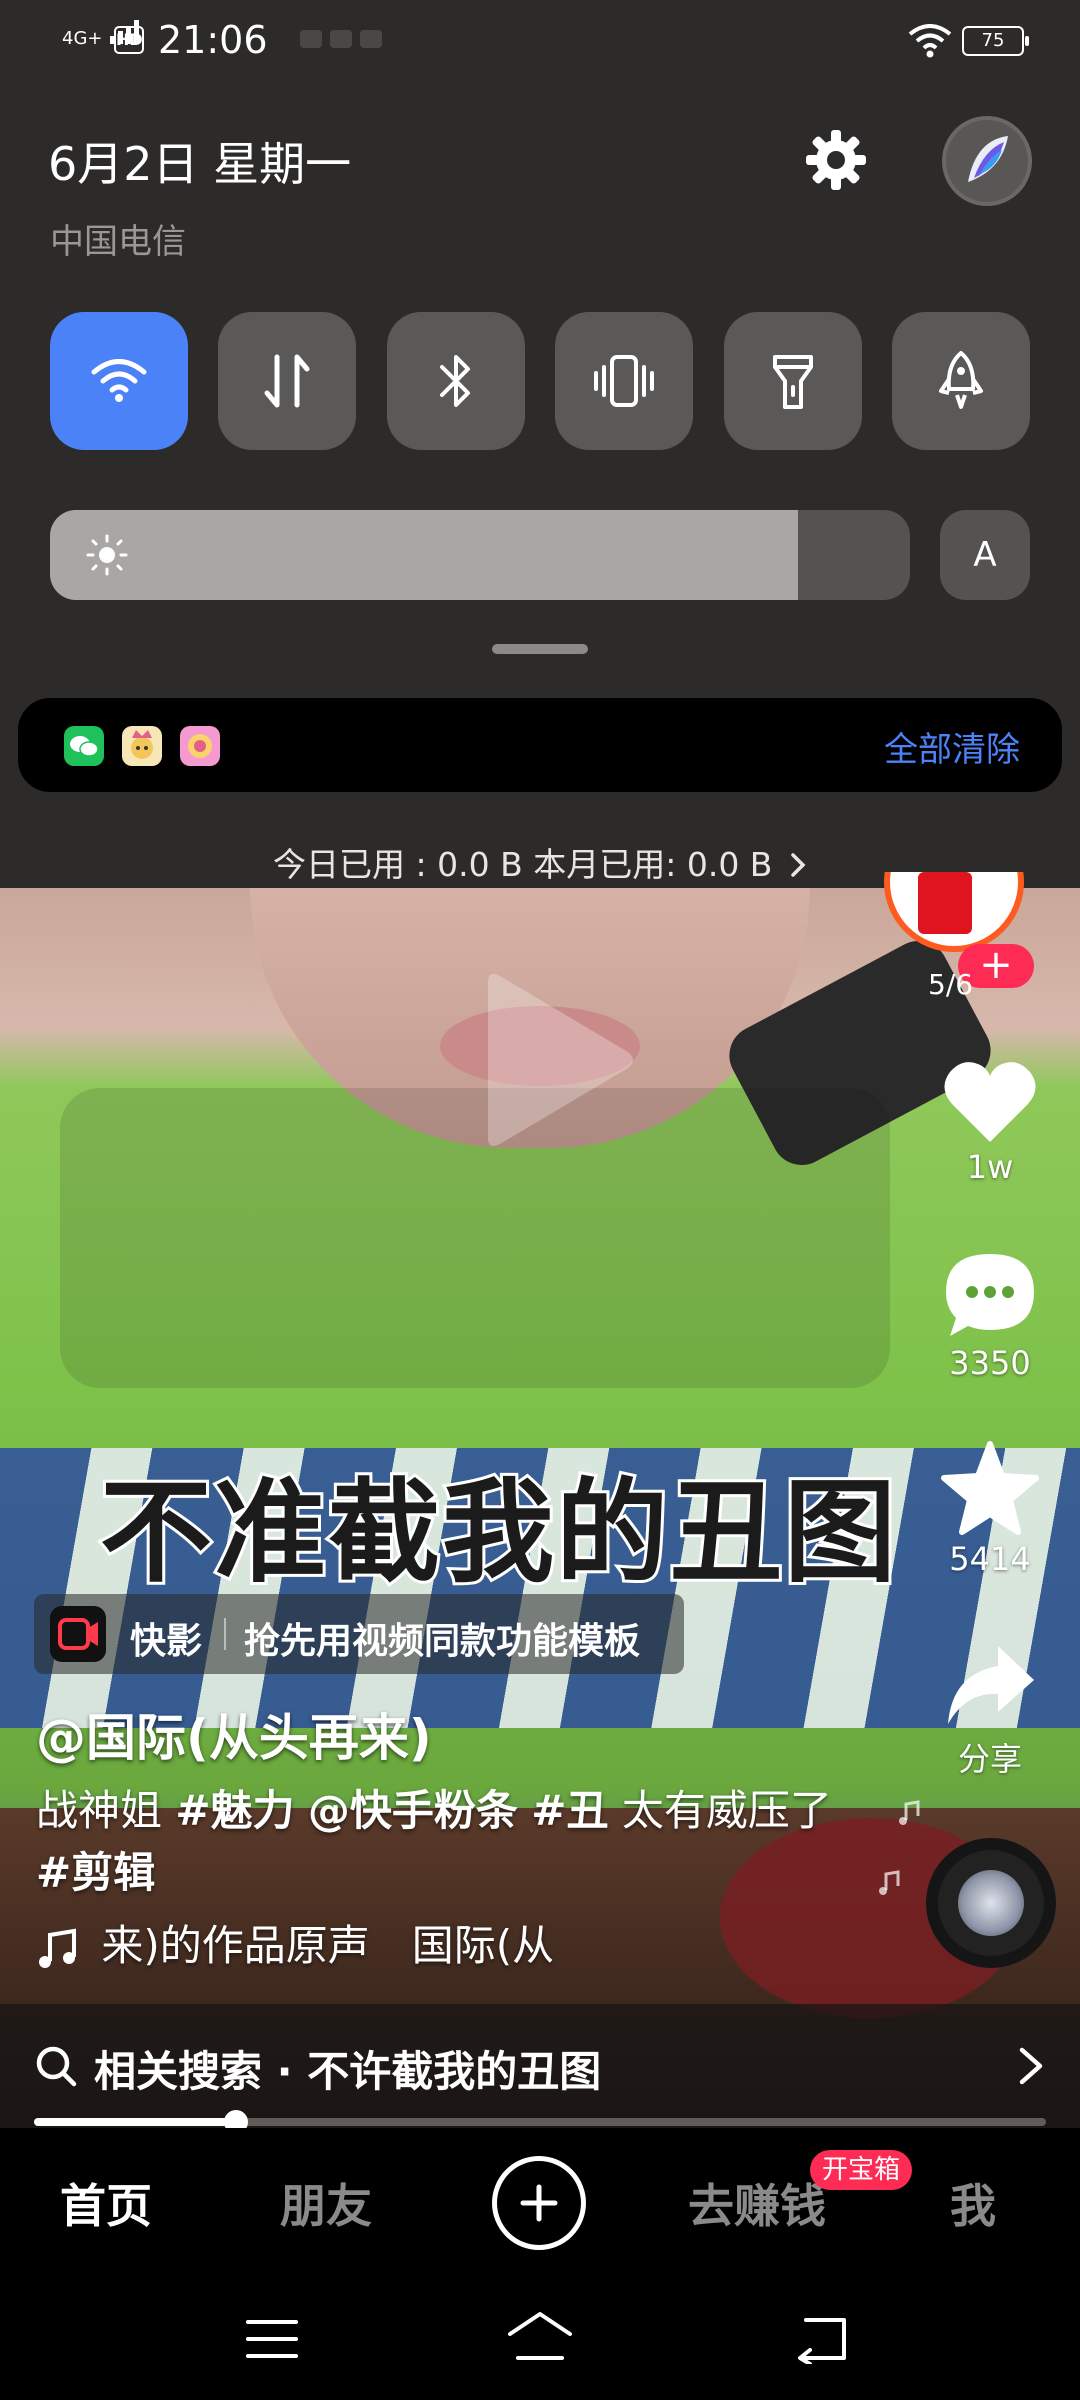  I want to click on author-name: @国际(从头再来), so click(234, 1734).